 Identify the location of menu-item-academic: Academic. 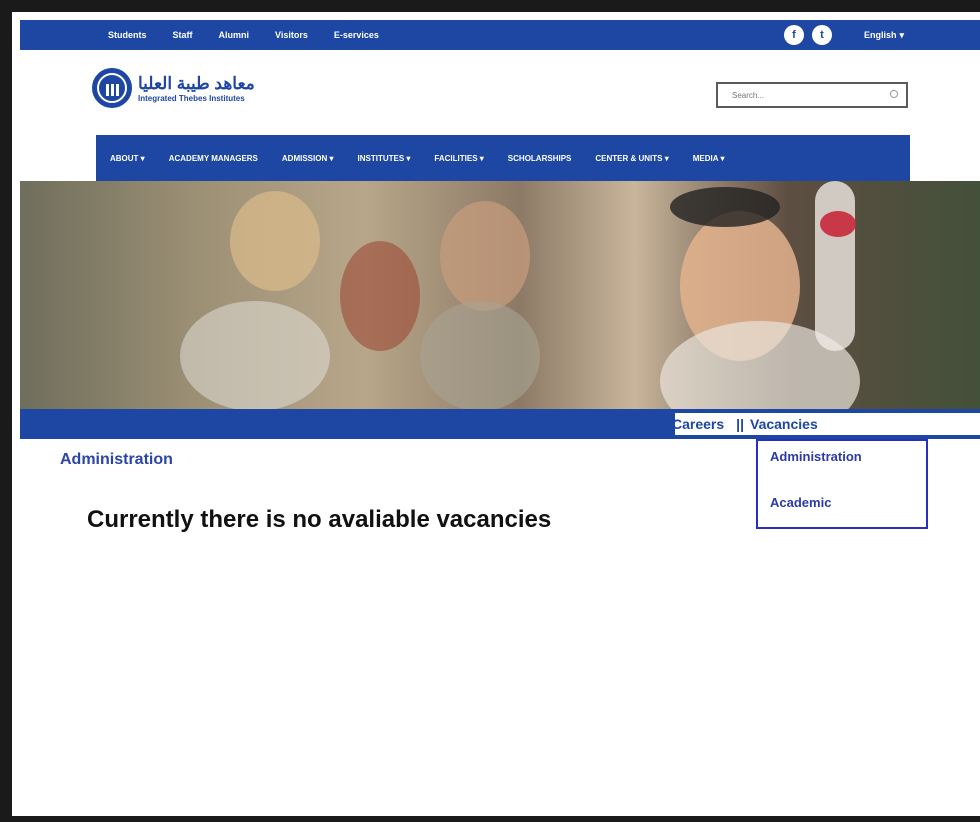
(800, 502).